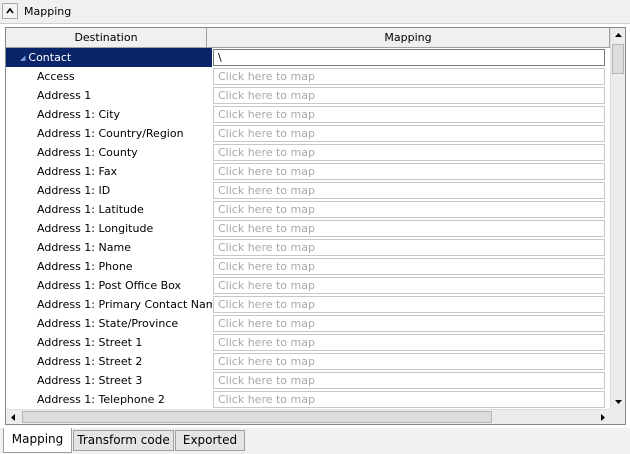 This screenshot has height=454, width=630. Describe the element at coordinates (124, 304) in the screenshot. I see `destination-label: Address 1: Primary Contact Name` at that location.